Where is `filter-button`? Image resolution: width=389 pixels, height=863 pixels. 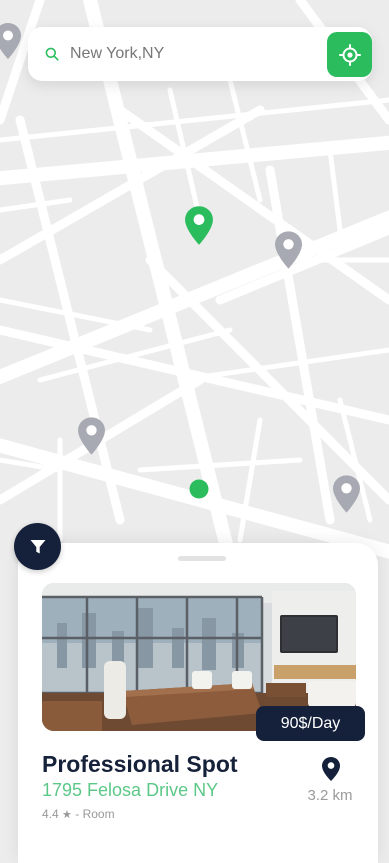 filter-button is located at coordinates (37, 546).